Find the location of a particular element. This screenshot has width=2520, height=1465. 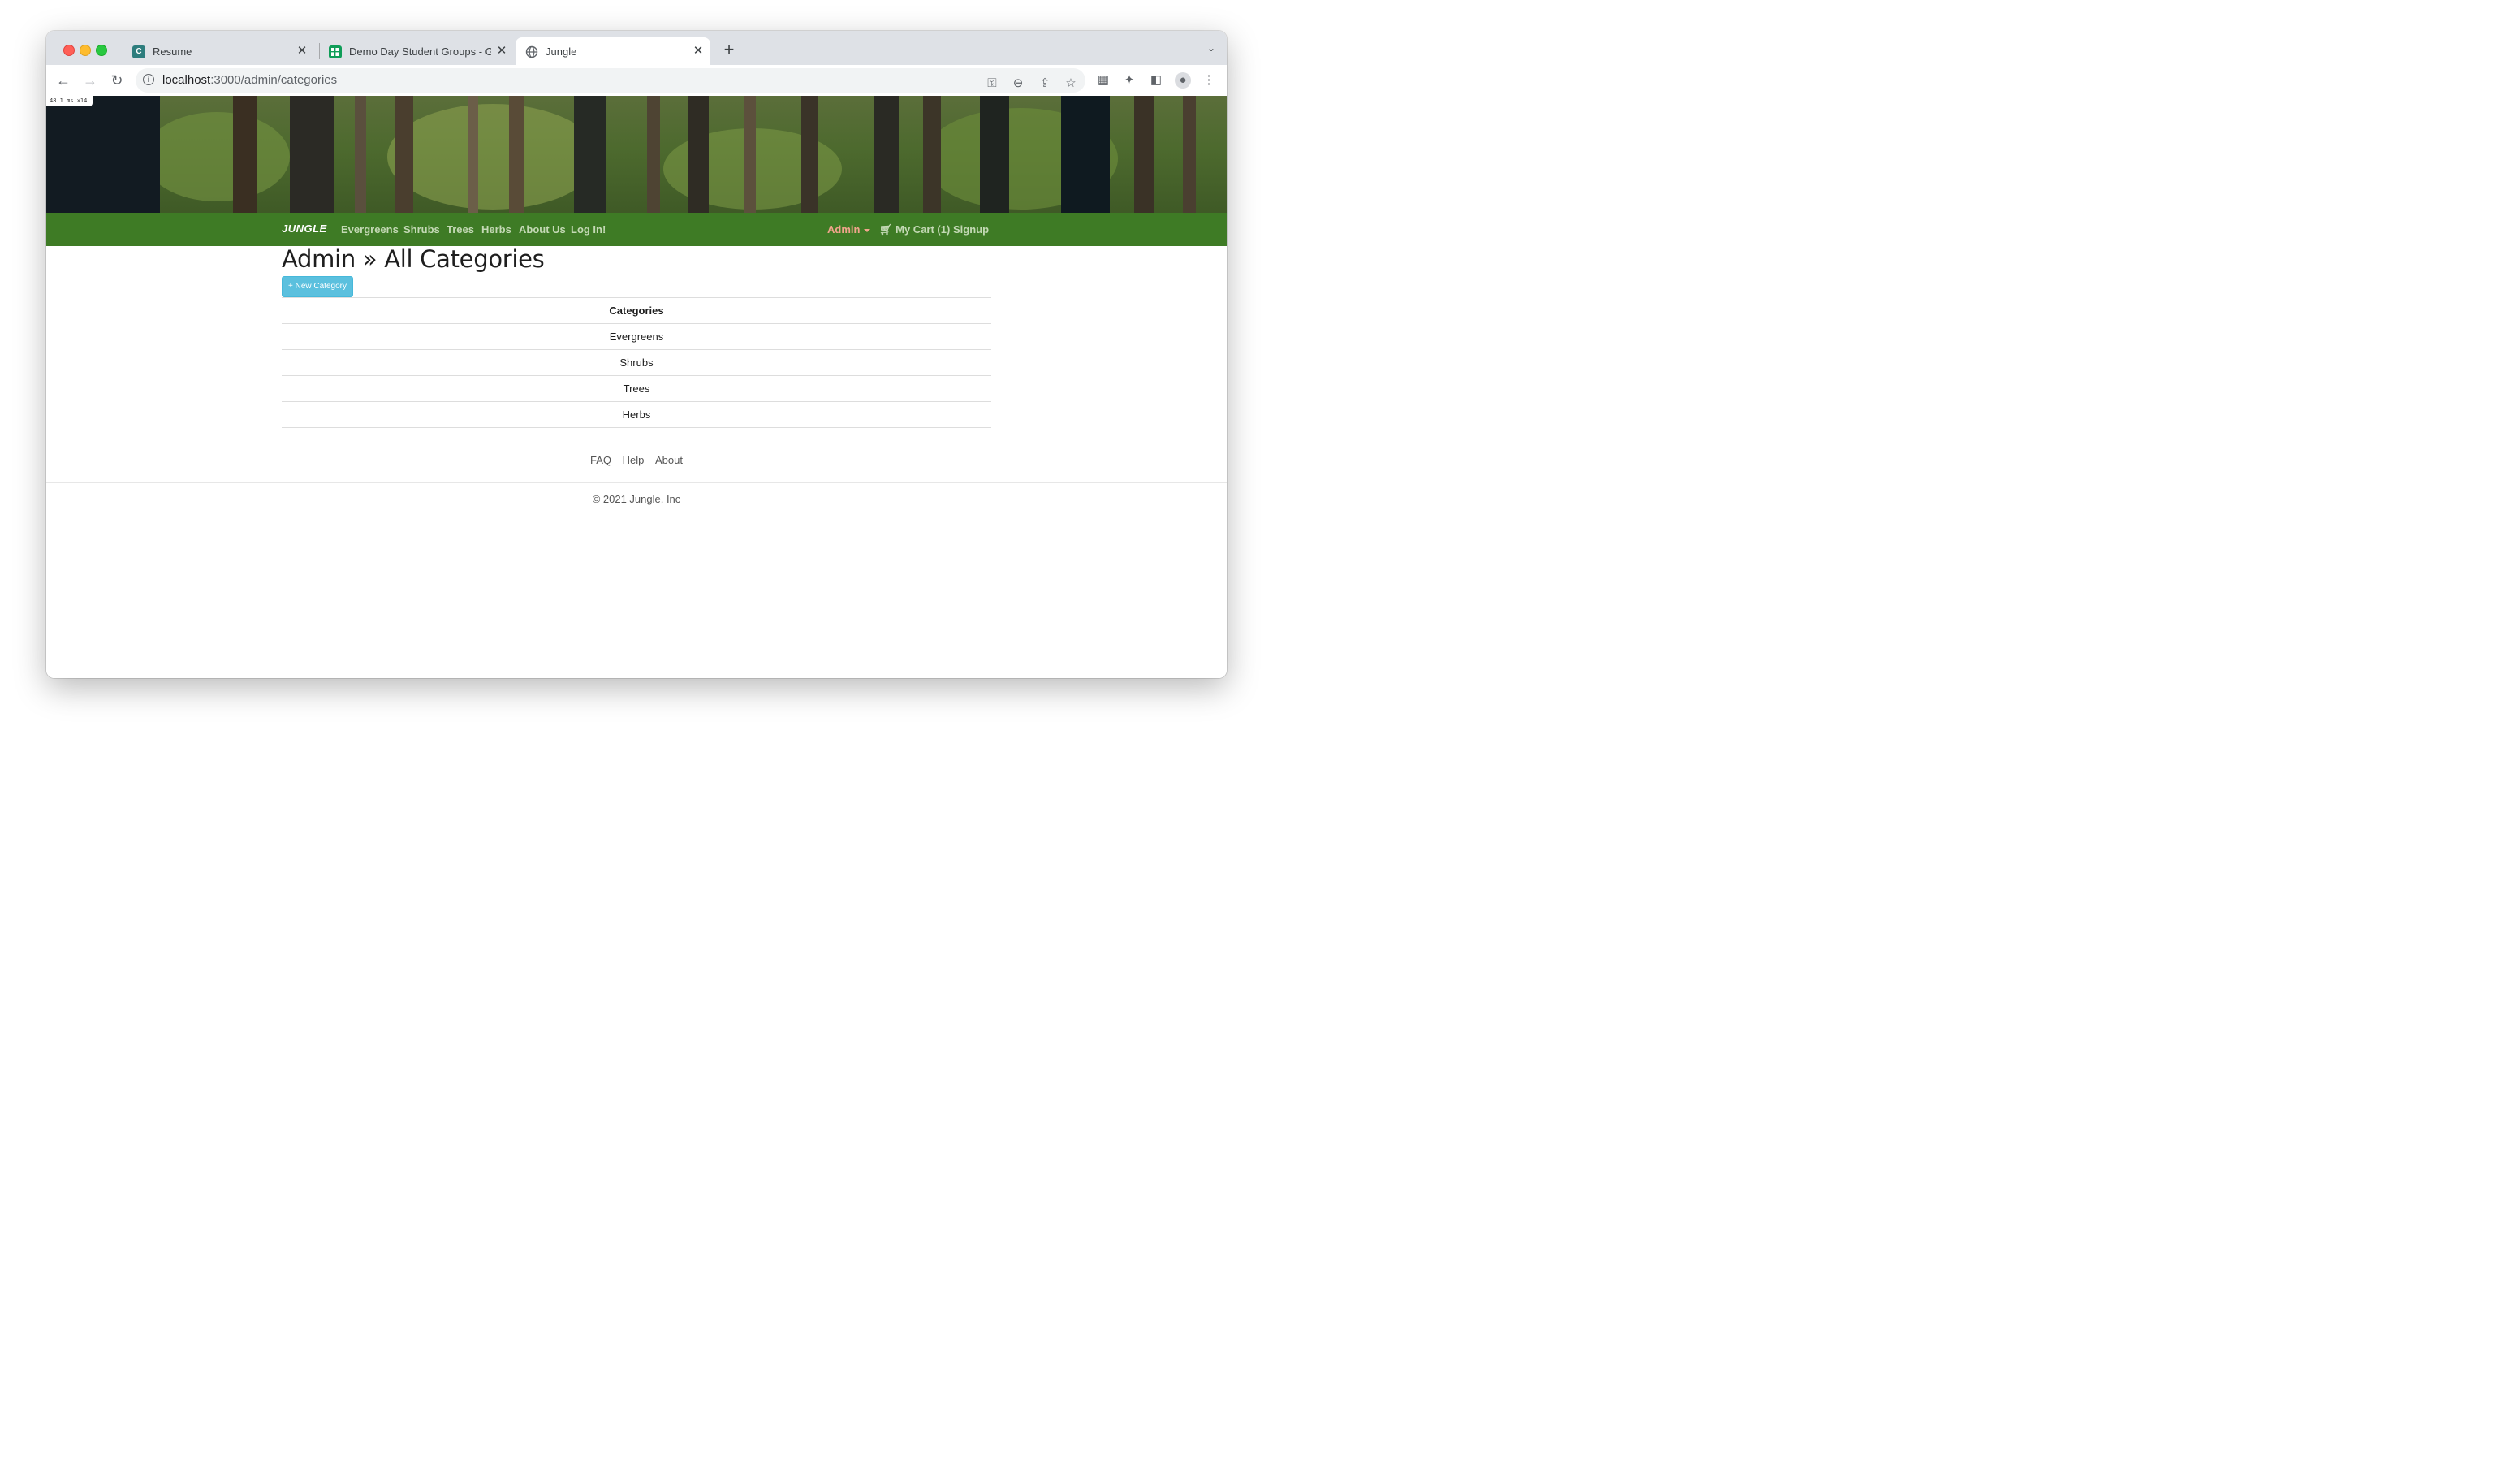

nav-link-trees: Trees is located at coordinates (460, 229).